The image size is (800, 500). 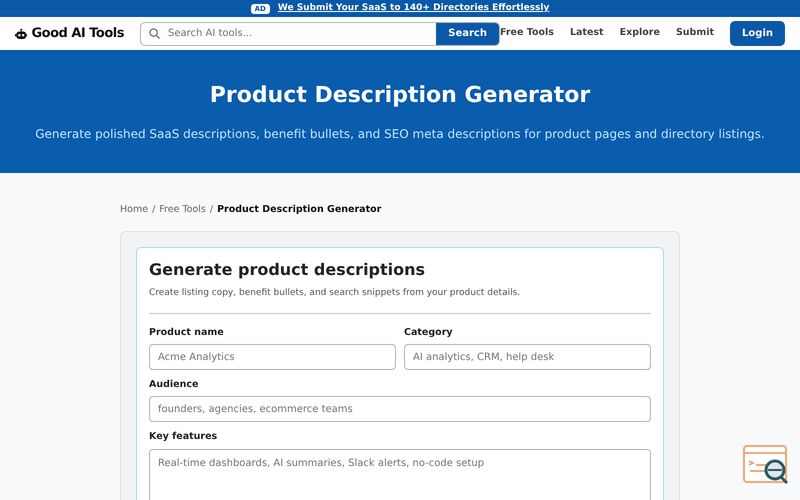 I want to click on breadcrumb-link: Free Tools, so click(x=182, y=210).